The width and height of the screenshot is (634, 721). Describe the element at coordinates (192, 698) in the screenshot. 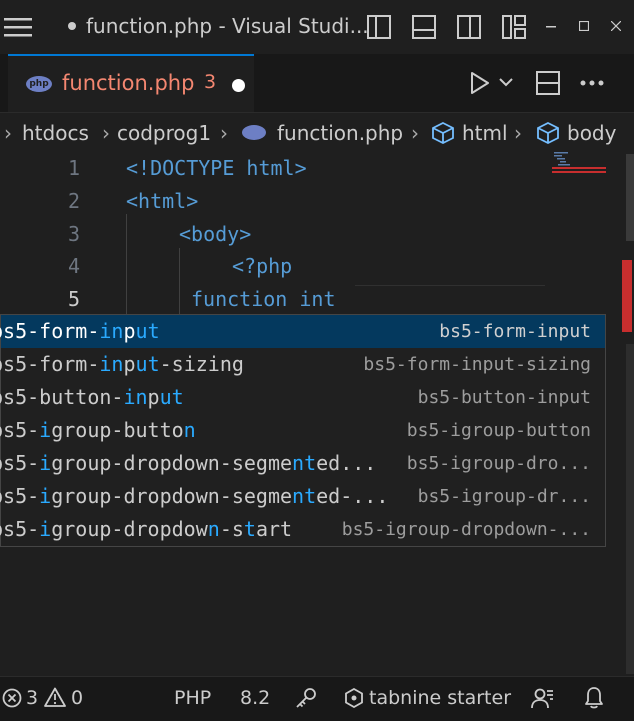

I see `language-mode: PHP` at that location.